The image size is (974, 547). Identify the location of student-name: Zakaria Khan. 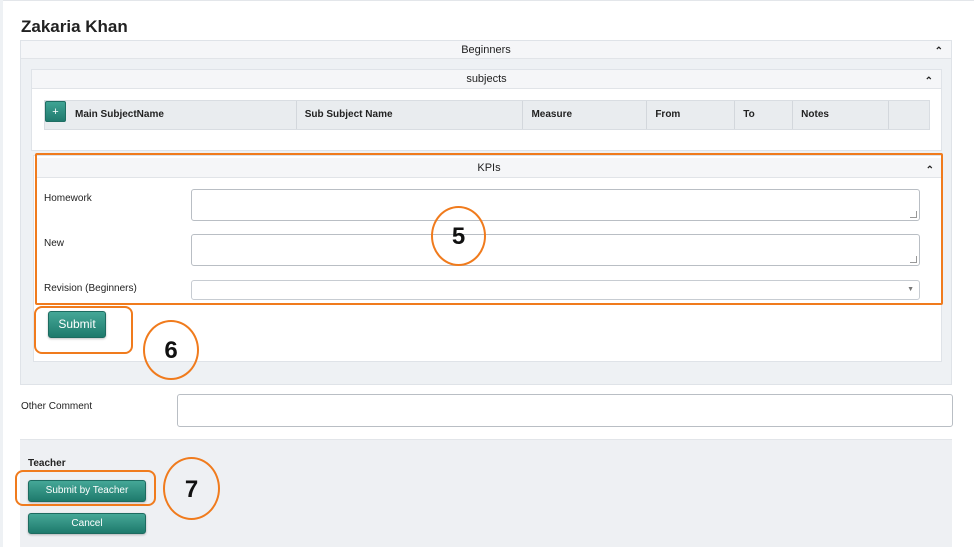
(74, 26).